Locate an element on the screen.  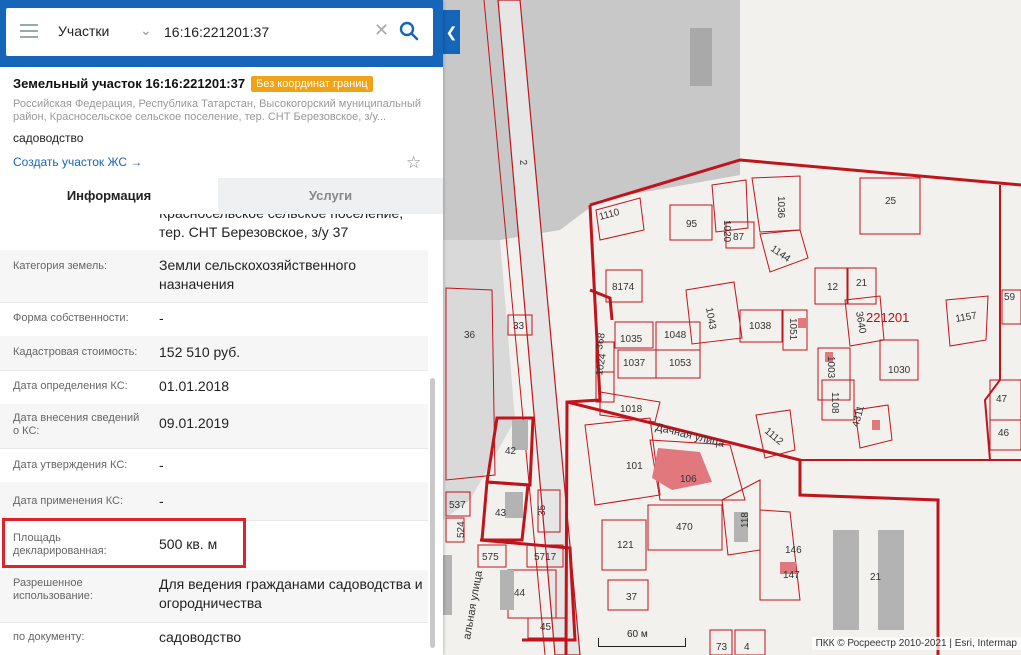
parcel-label: 1035 is located at coordinates (631, 339).